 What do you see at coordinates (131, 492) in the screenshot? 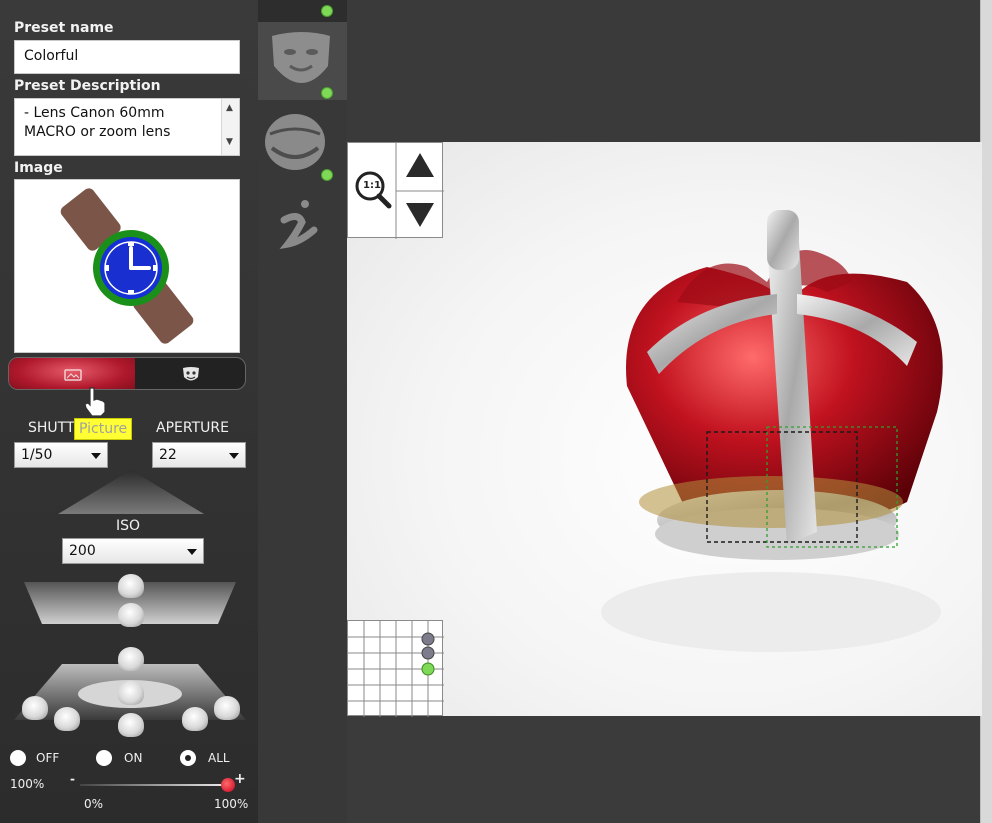
I see `exposure-triangle-icon` at bounding box center [131, 492].